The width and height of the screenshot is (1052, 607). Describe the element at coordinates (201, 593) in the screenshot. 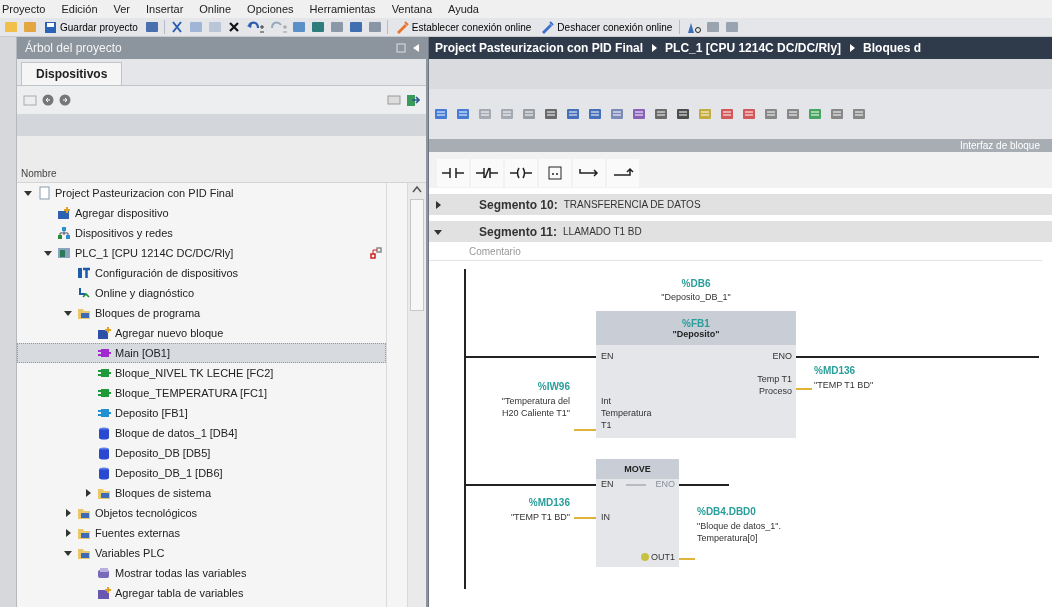

I see `tree-item: Agregar tabla de variables` at that location.